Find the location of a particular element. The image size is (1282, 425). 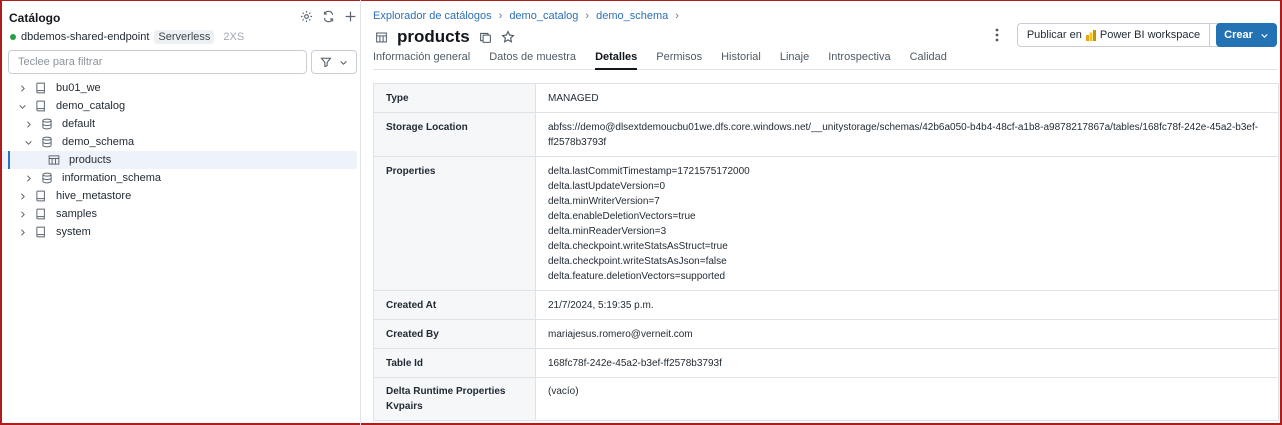

tree-item-label: products is located at coordinates (90, 160).